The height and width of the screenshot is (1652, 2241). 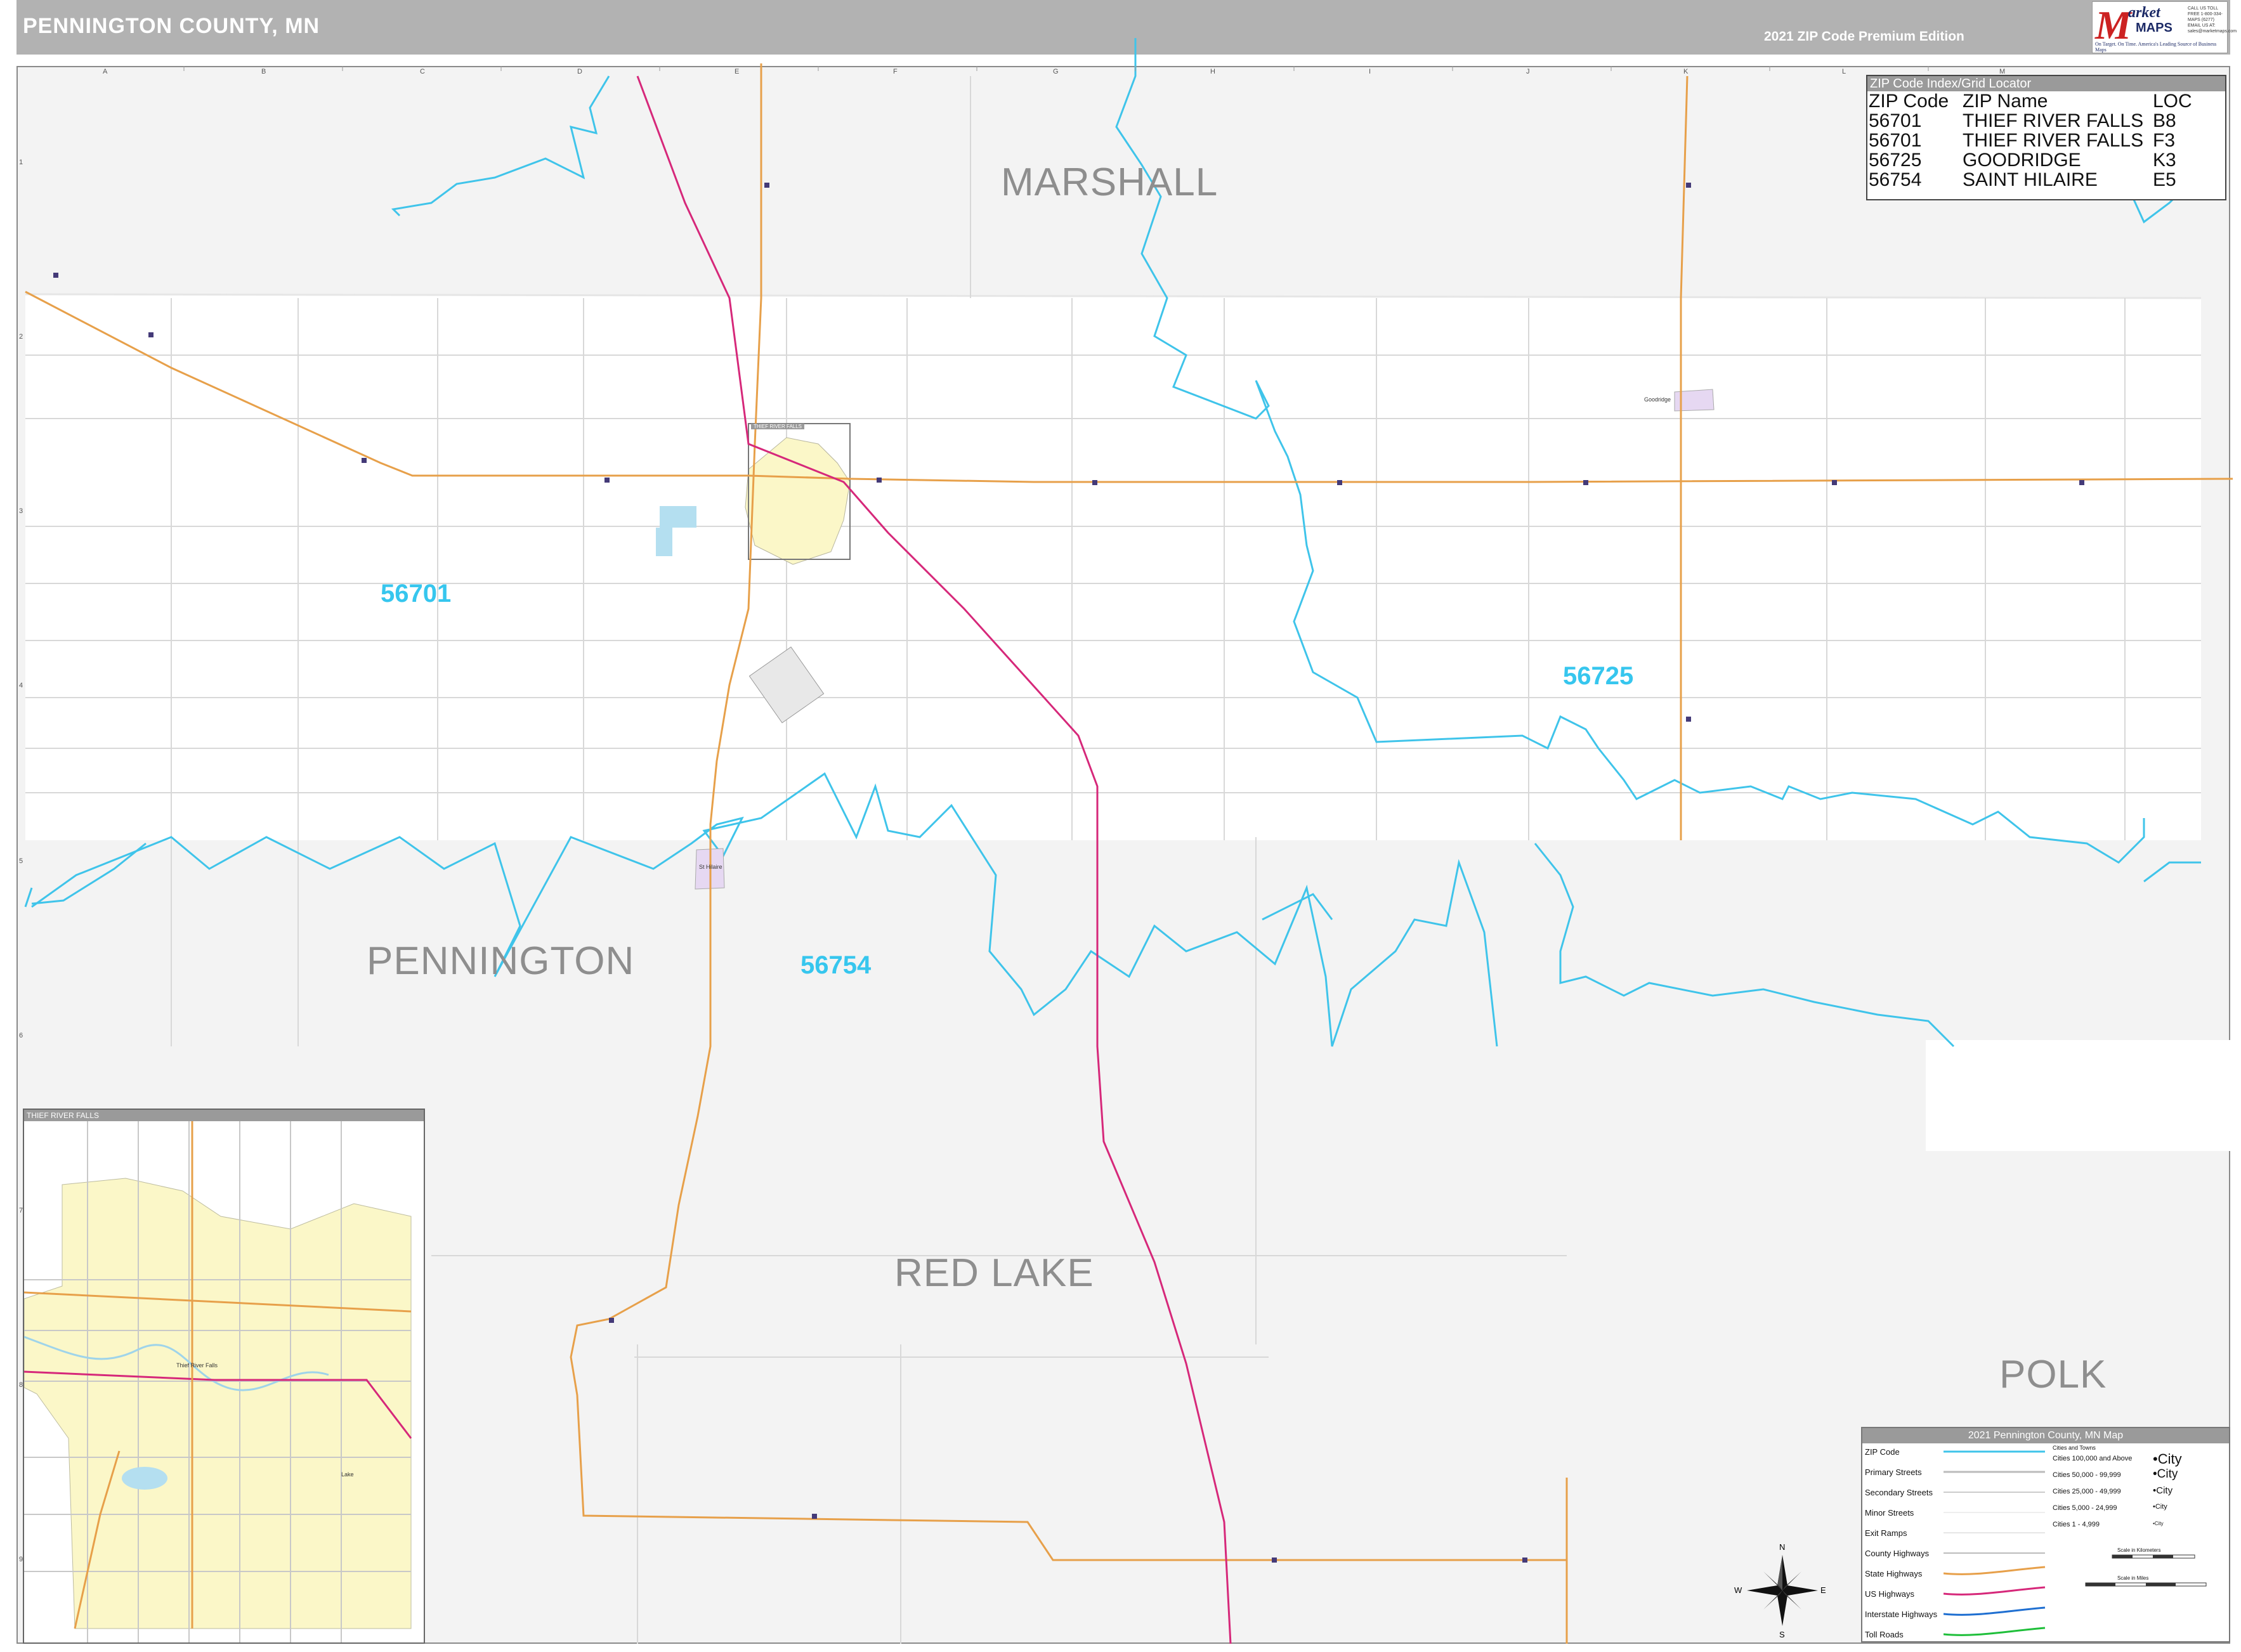 I want to click on legend-city-sample-1: •City, so click(x=2167, y=1459).